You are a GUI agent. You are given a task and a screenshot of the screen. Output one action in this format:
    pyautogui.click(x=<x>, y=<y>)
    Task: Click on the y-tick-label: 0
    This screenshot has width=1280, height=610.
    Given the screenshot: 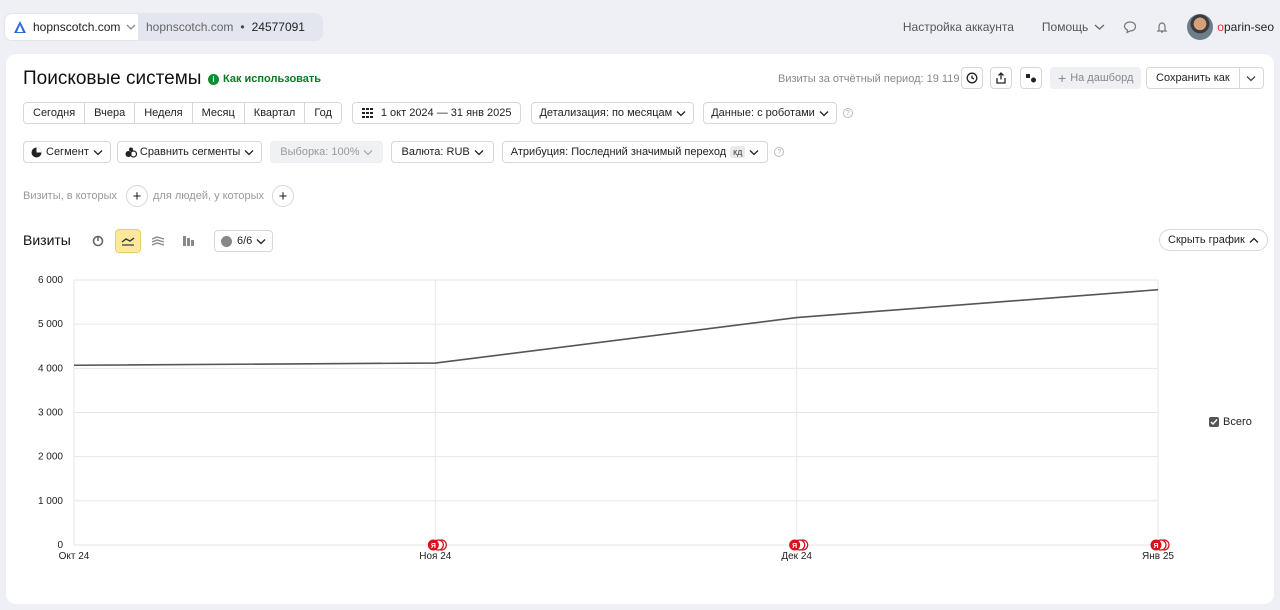 What is the action you would take?
    pyautogui.click(x=60, y=545)
    